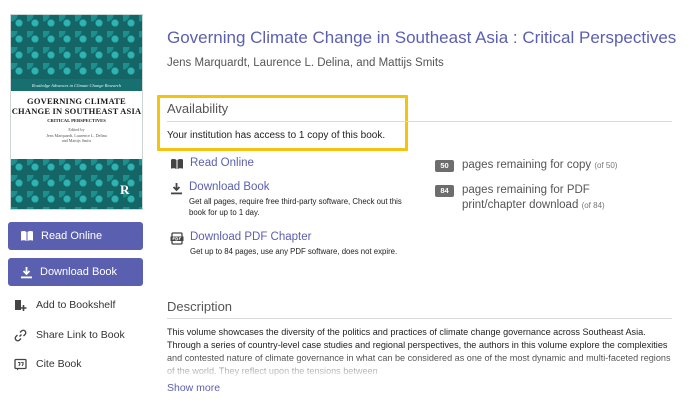 This screenshot has width=700, height=405. Describe the element at coordinates (76, 305) in the screenshot. I see `add-to-bookshelf-label: Add to Bookshelf` at that location.